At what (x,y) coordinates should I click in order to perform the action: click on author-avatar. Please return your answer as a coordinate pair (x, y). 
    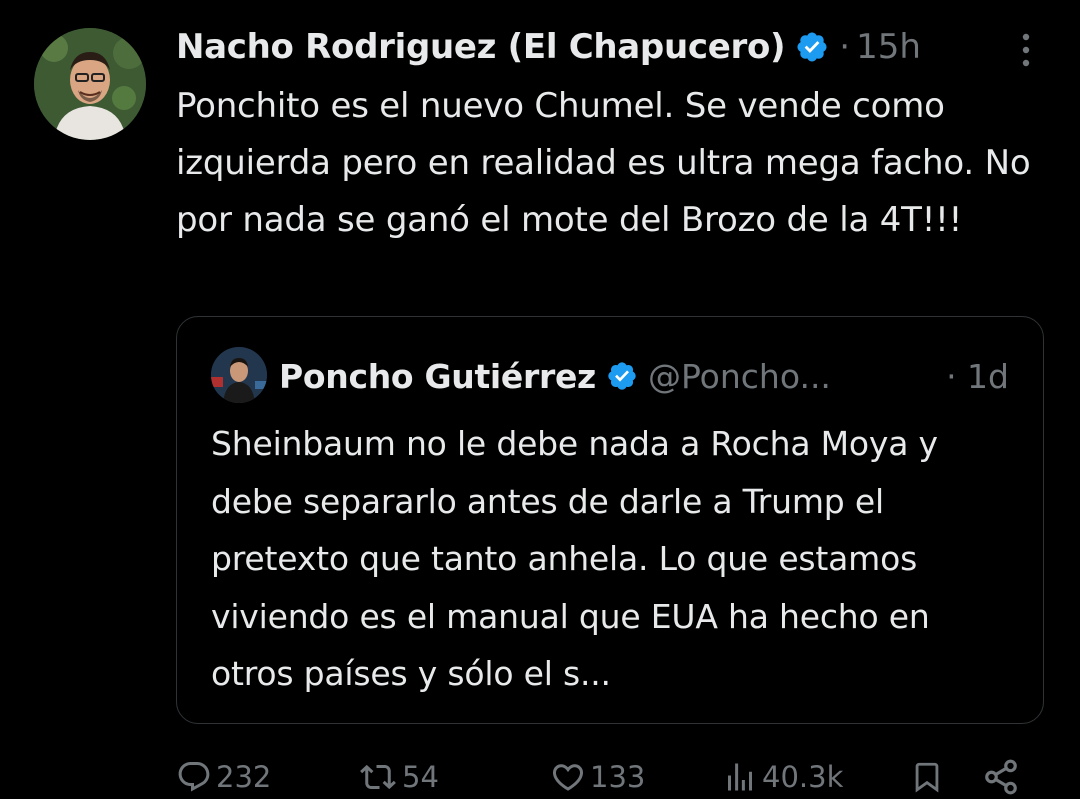
    Looking at the image, I should click on (90, 84).